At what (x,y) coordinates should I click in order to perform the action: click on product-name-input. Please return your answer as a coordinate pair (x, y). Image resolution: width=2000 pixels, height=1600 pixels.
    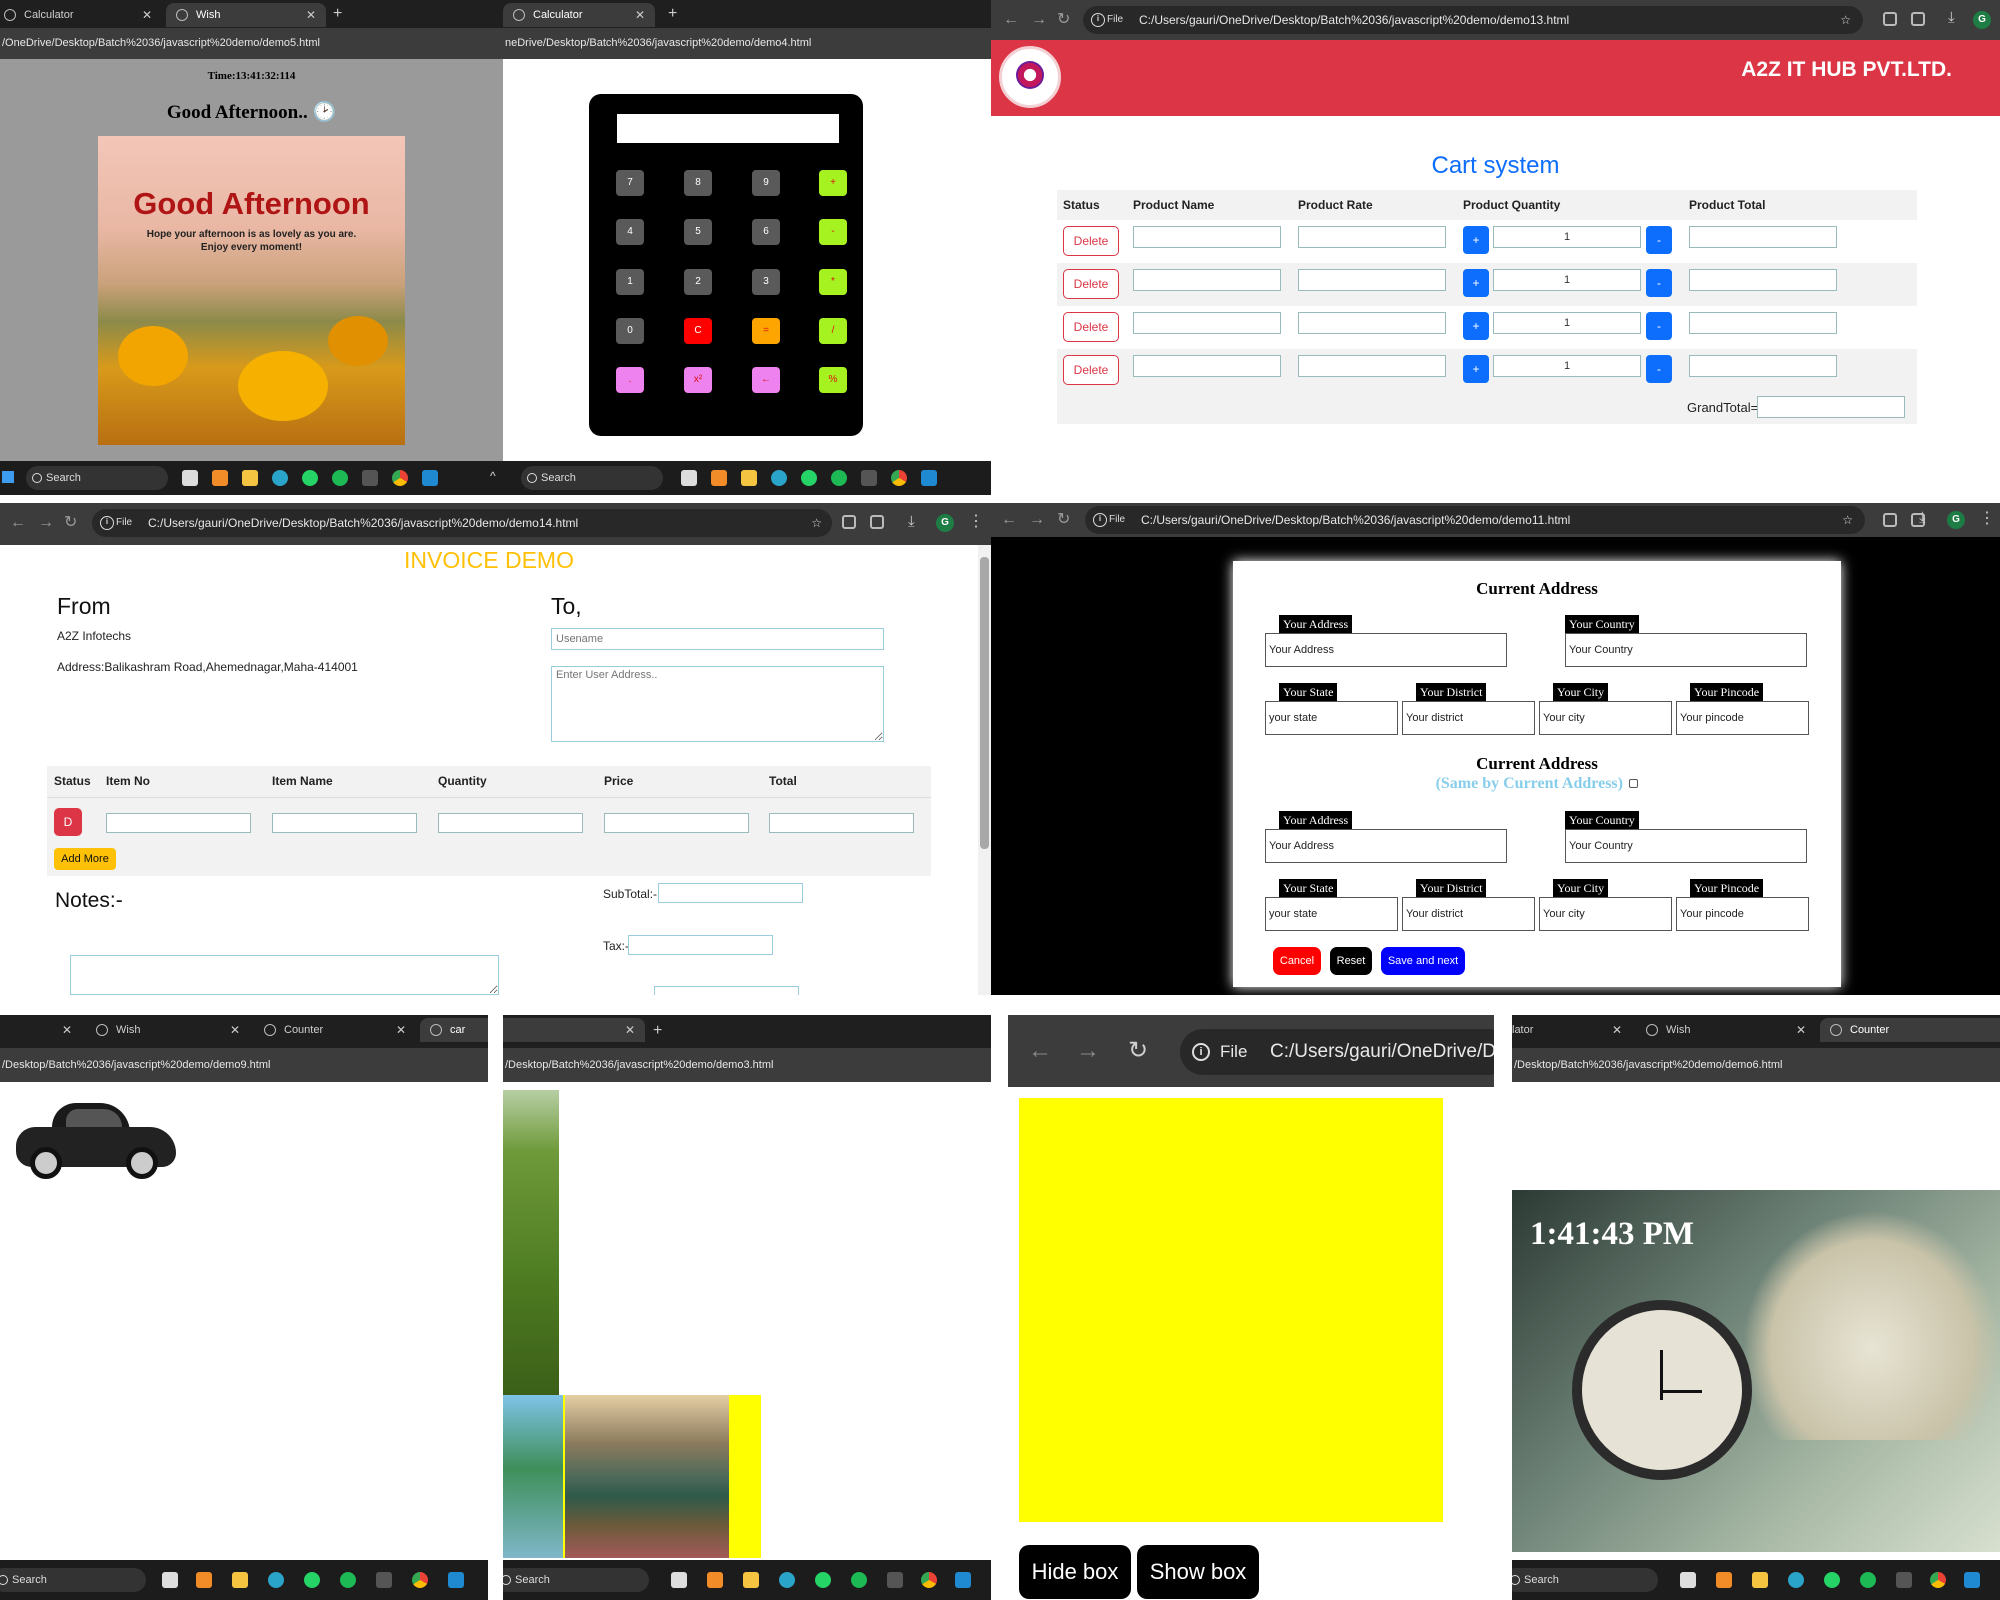
    Looking at the image, I should click on (1207, 323).